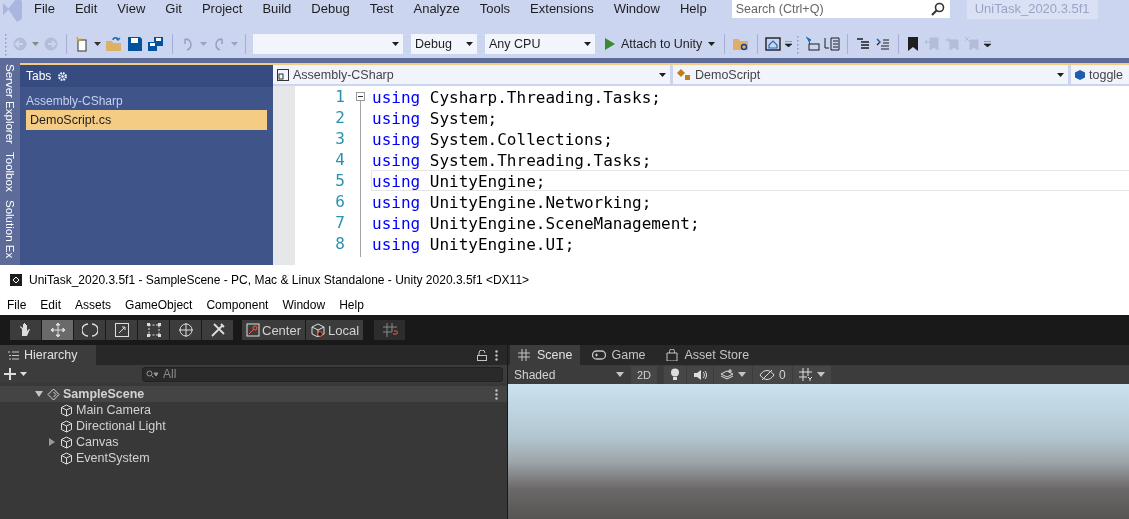 This screenshot has height=519, width=1129. Describe the element at coordinates (25, 330) in the screenshot. I see `hand-tool-button` at that location.